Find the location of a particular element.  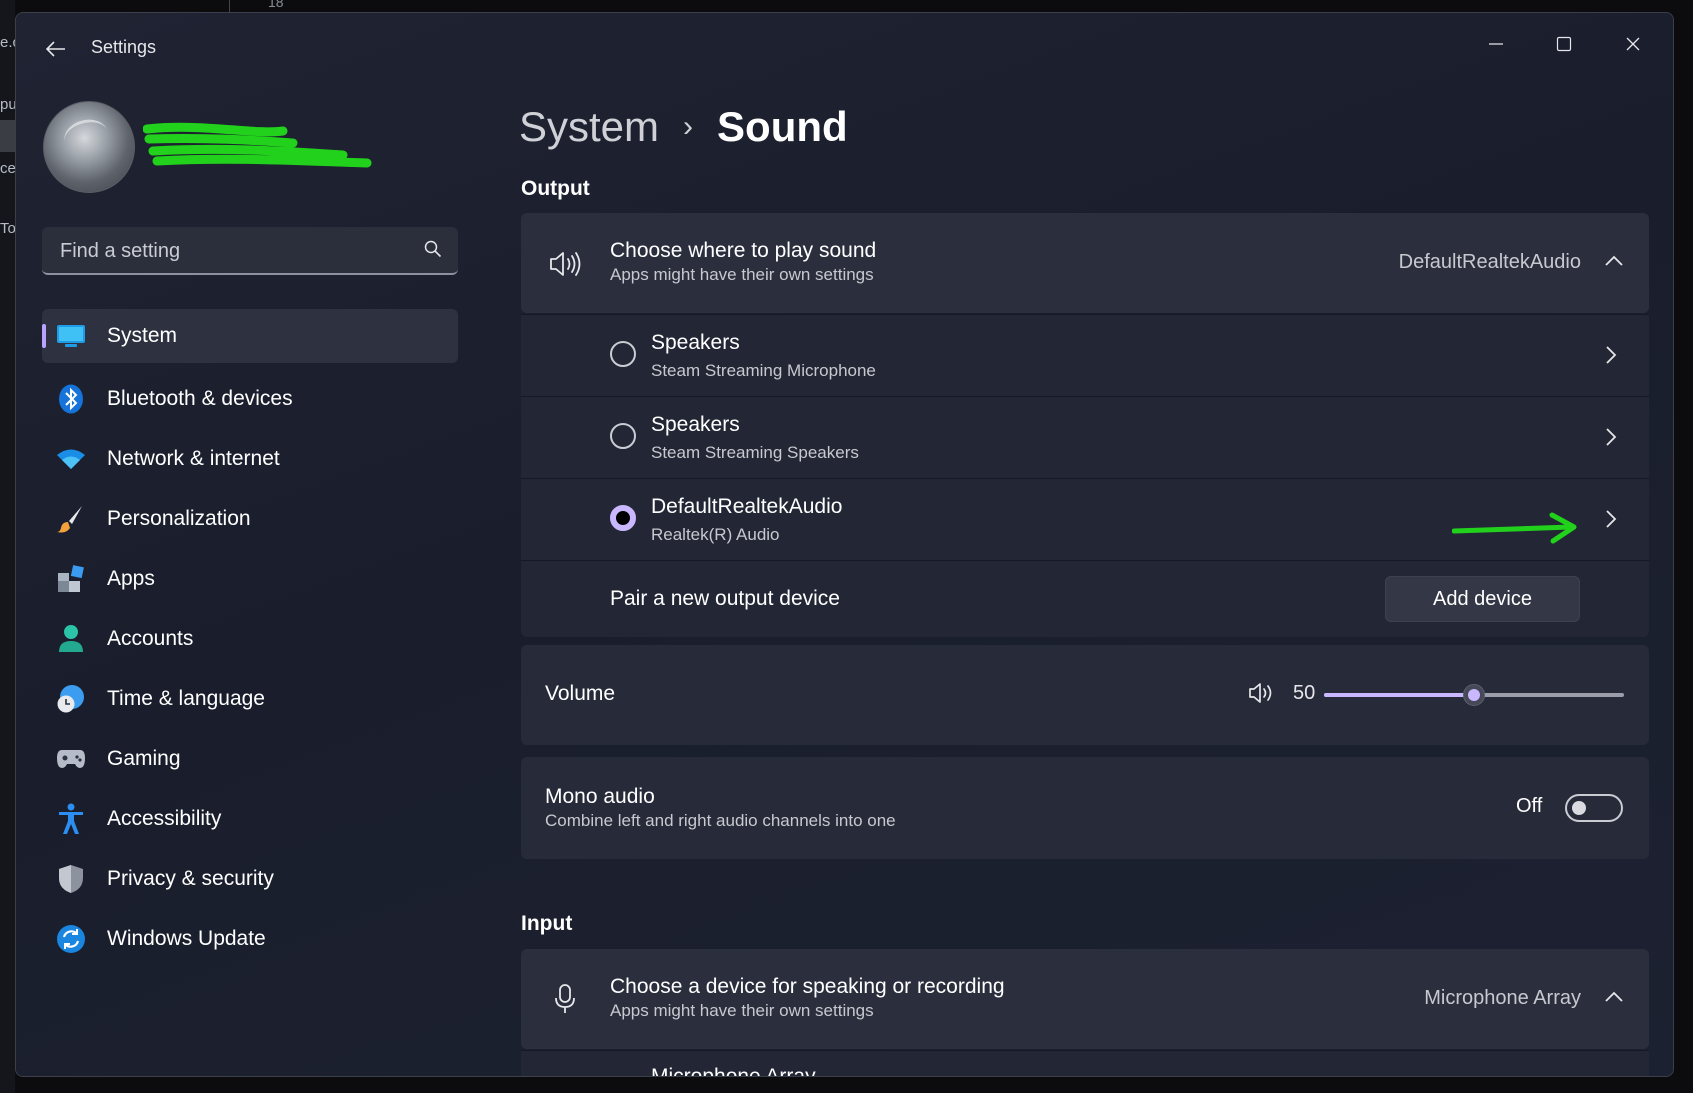

sidebar-item-time-language: Time & language is located at coordinates (250, 699).